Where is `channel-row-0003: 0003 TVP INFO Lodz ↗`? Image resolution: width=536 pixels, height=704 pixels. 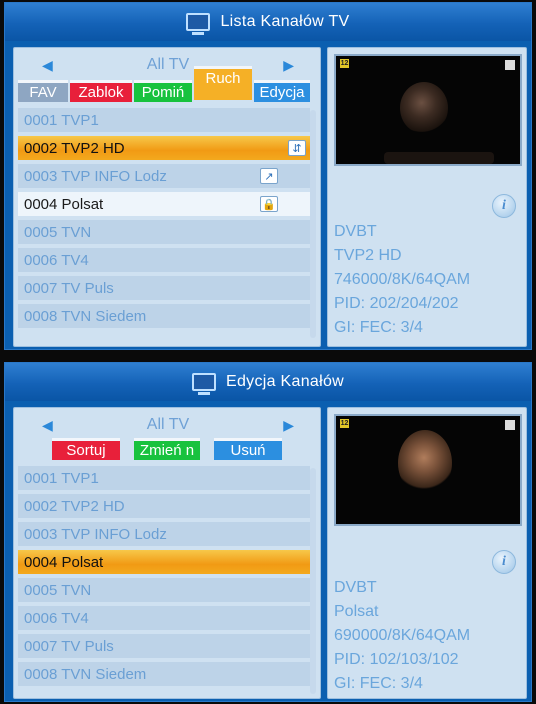 channel-row-0003: 0003 TVP INFO Lodz ↗ is located at coordinates (164, 176).